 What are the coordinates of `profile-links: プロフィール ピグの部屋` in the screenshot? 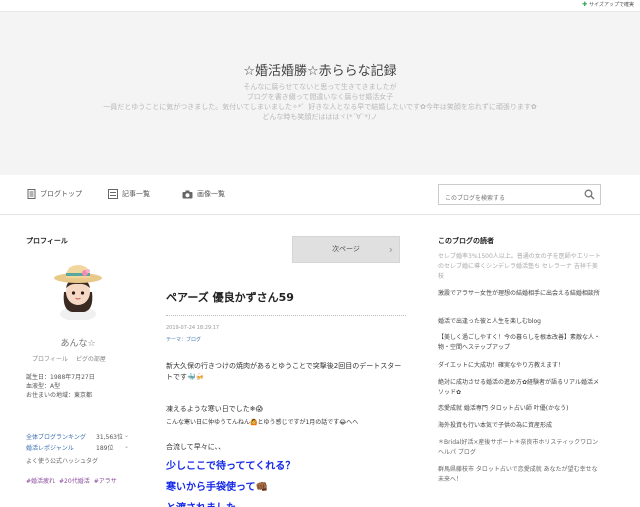 It's located at (69, 358).